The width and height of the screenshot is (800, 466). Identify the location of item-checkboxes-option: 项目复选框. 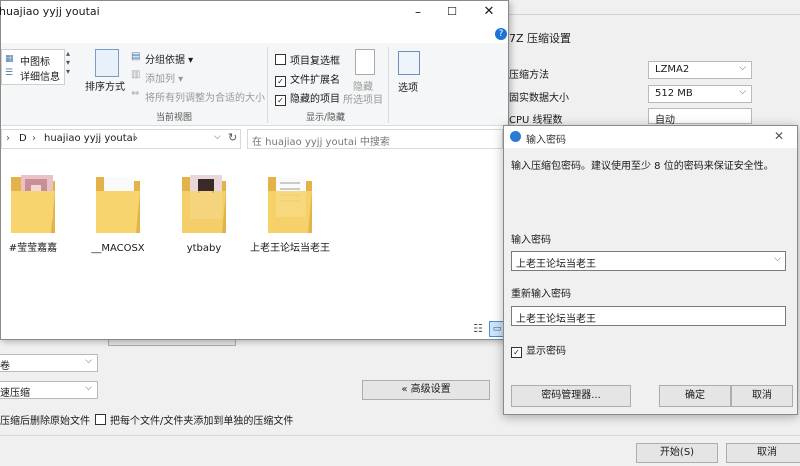
(307, 59).